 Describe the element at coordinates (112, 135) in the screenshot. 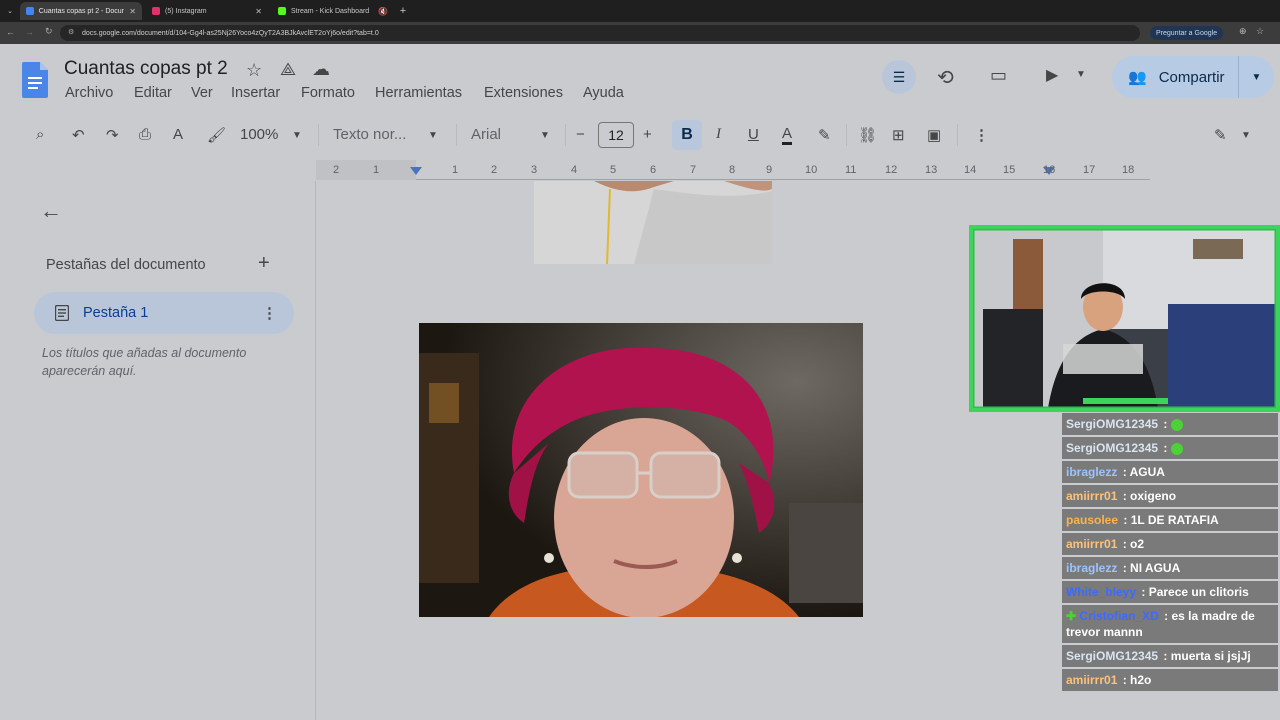

I see `redo-icon: ↷` at that location.